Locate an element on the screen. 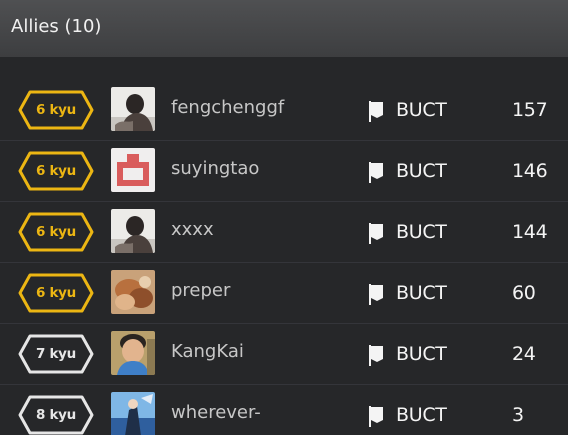  list-item: 6 kyu xxxx BUCT 144 is located at coordinates (284, 232).